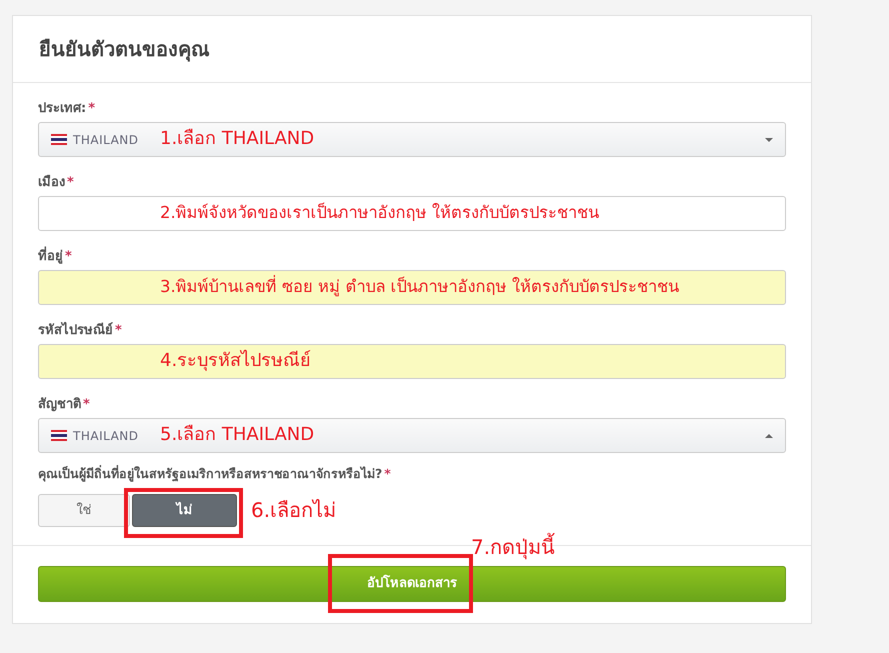  I want to click on annotation-text: 7.กดปุ่มนี้, so click(513, 547).